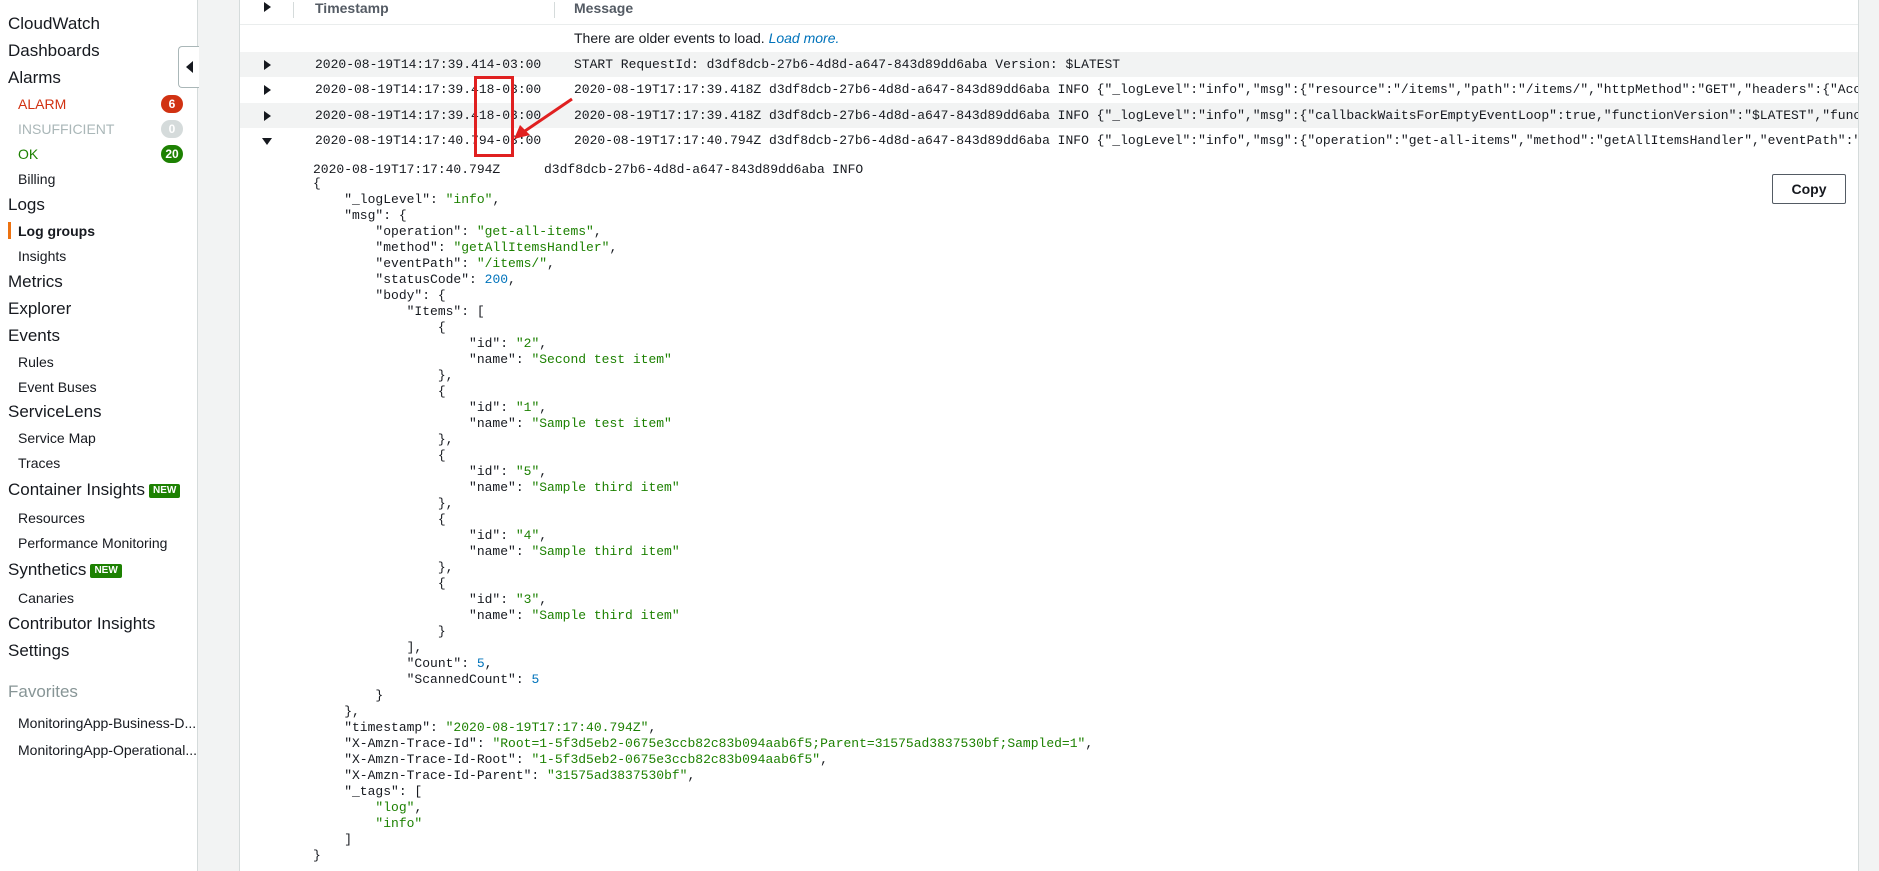 The height and width of the screenshot is (871, 1879). What do you see at coordinates (66, 129) in the screenshot?
I see `nav-alarm-state-insufficient: INSUFFICIENT` at bounding box center [66, 129].